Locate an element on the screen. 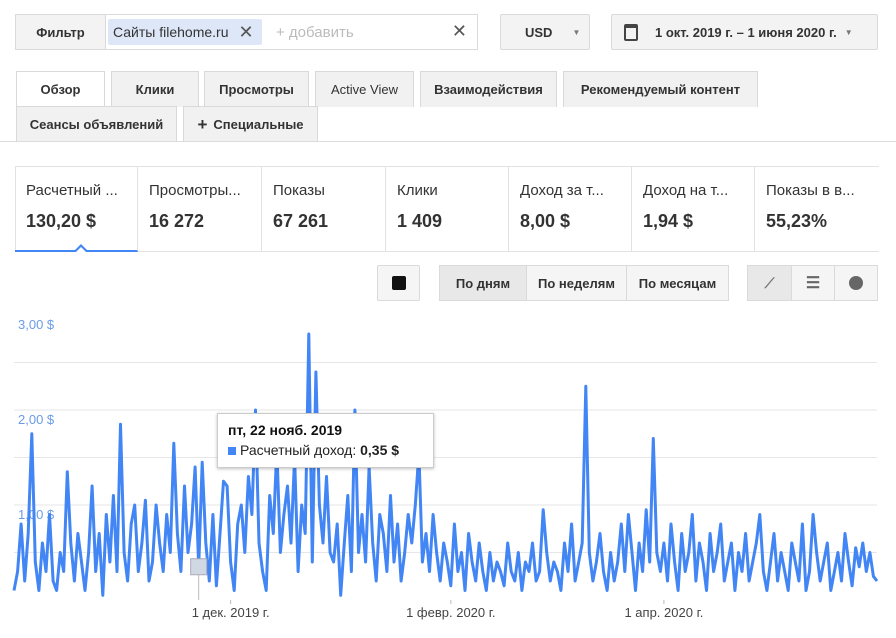  metric-value: 1,94 $ is located at coordinates (668, 221).